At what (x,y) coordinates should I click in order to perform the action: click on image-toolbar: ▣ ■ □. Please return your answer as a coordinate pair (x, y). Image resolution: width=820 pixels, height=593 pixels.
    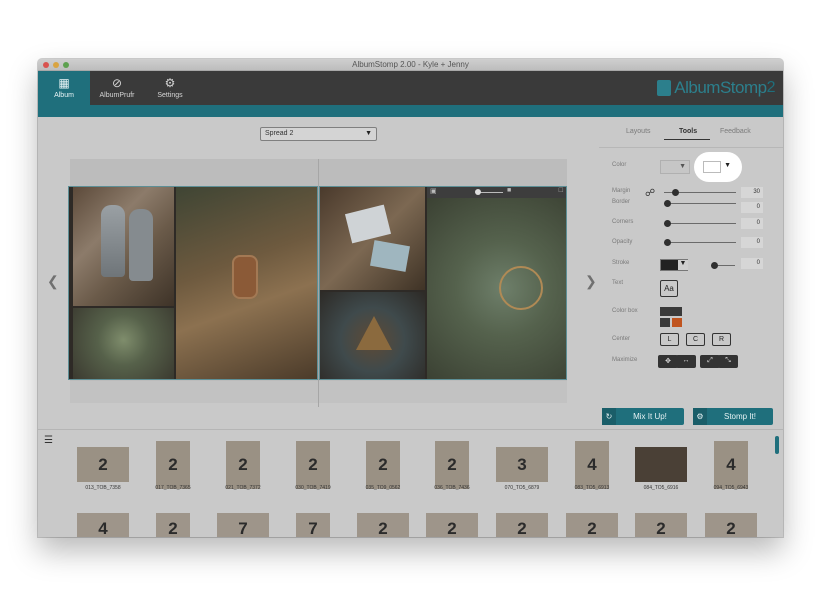
    Looking at the image, I should click on (496, 192).